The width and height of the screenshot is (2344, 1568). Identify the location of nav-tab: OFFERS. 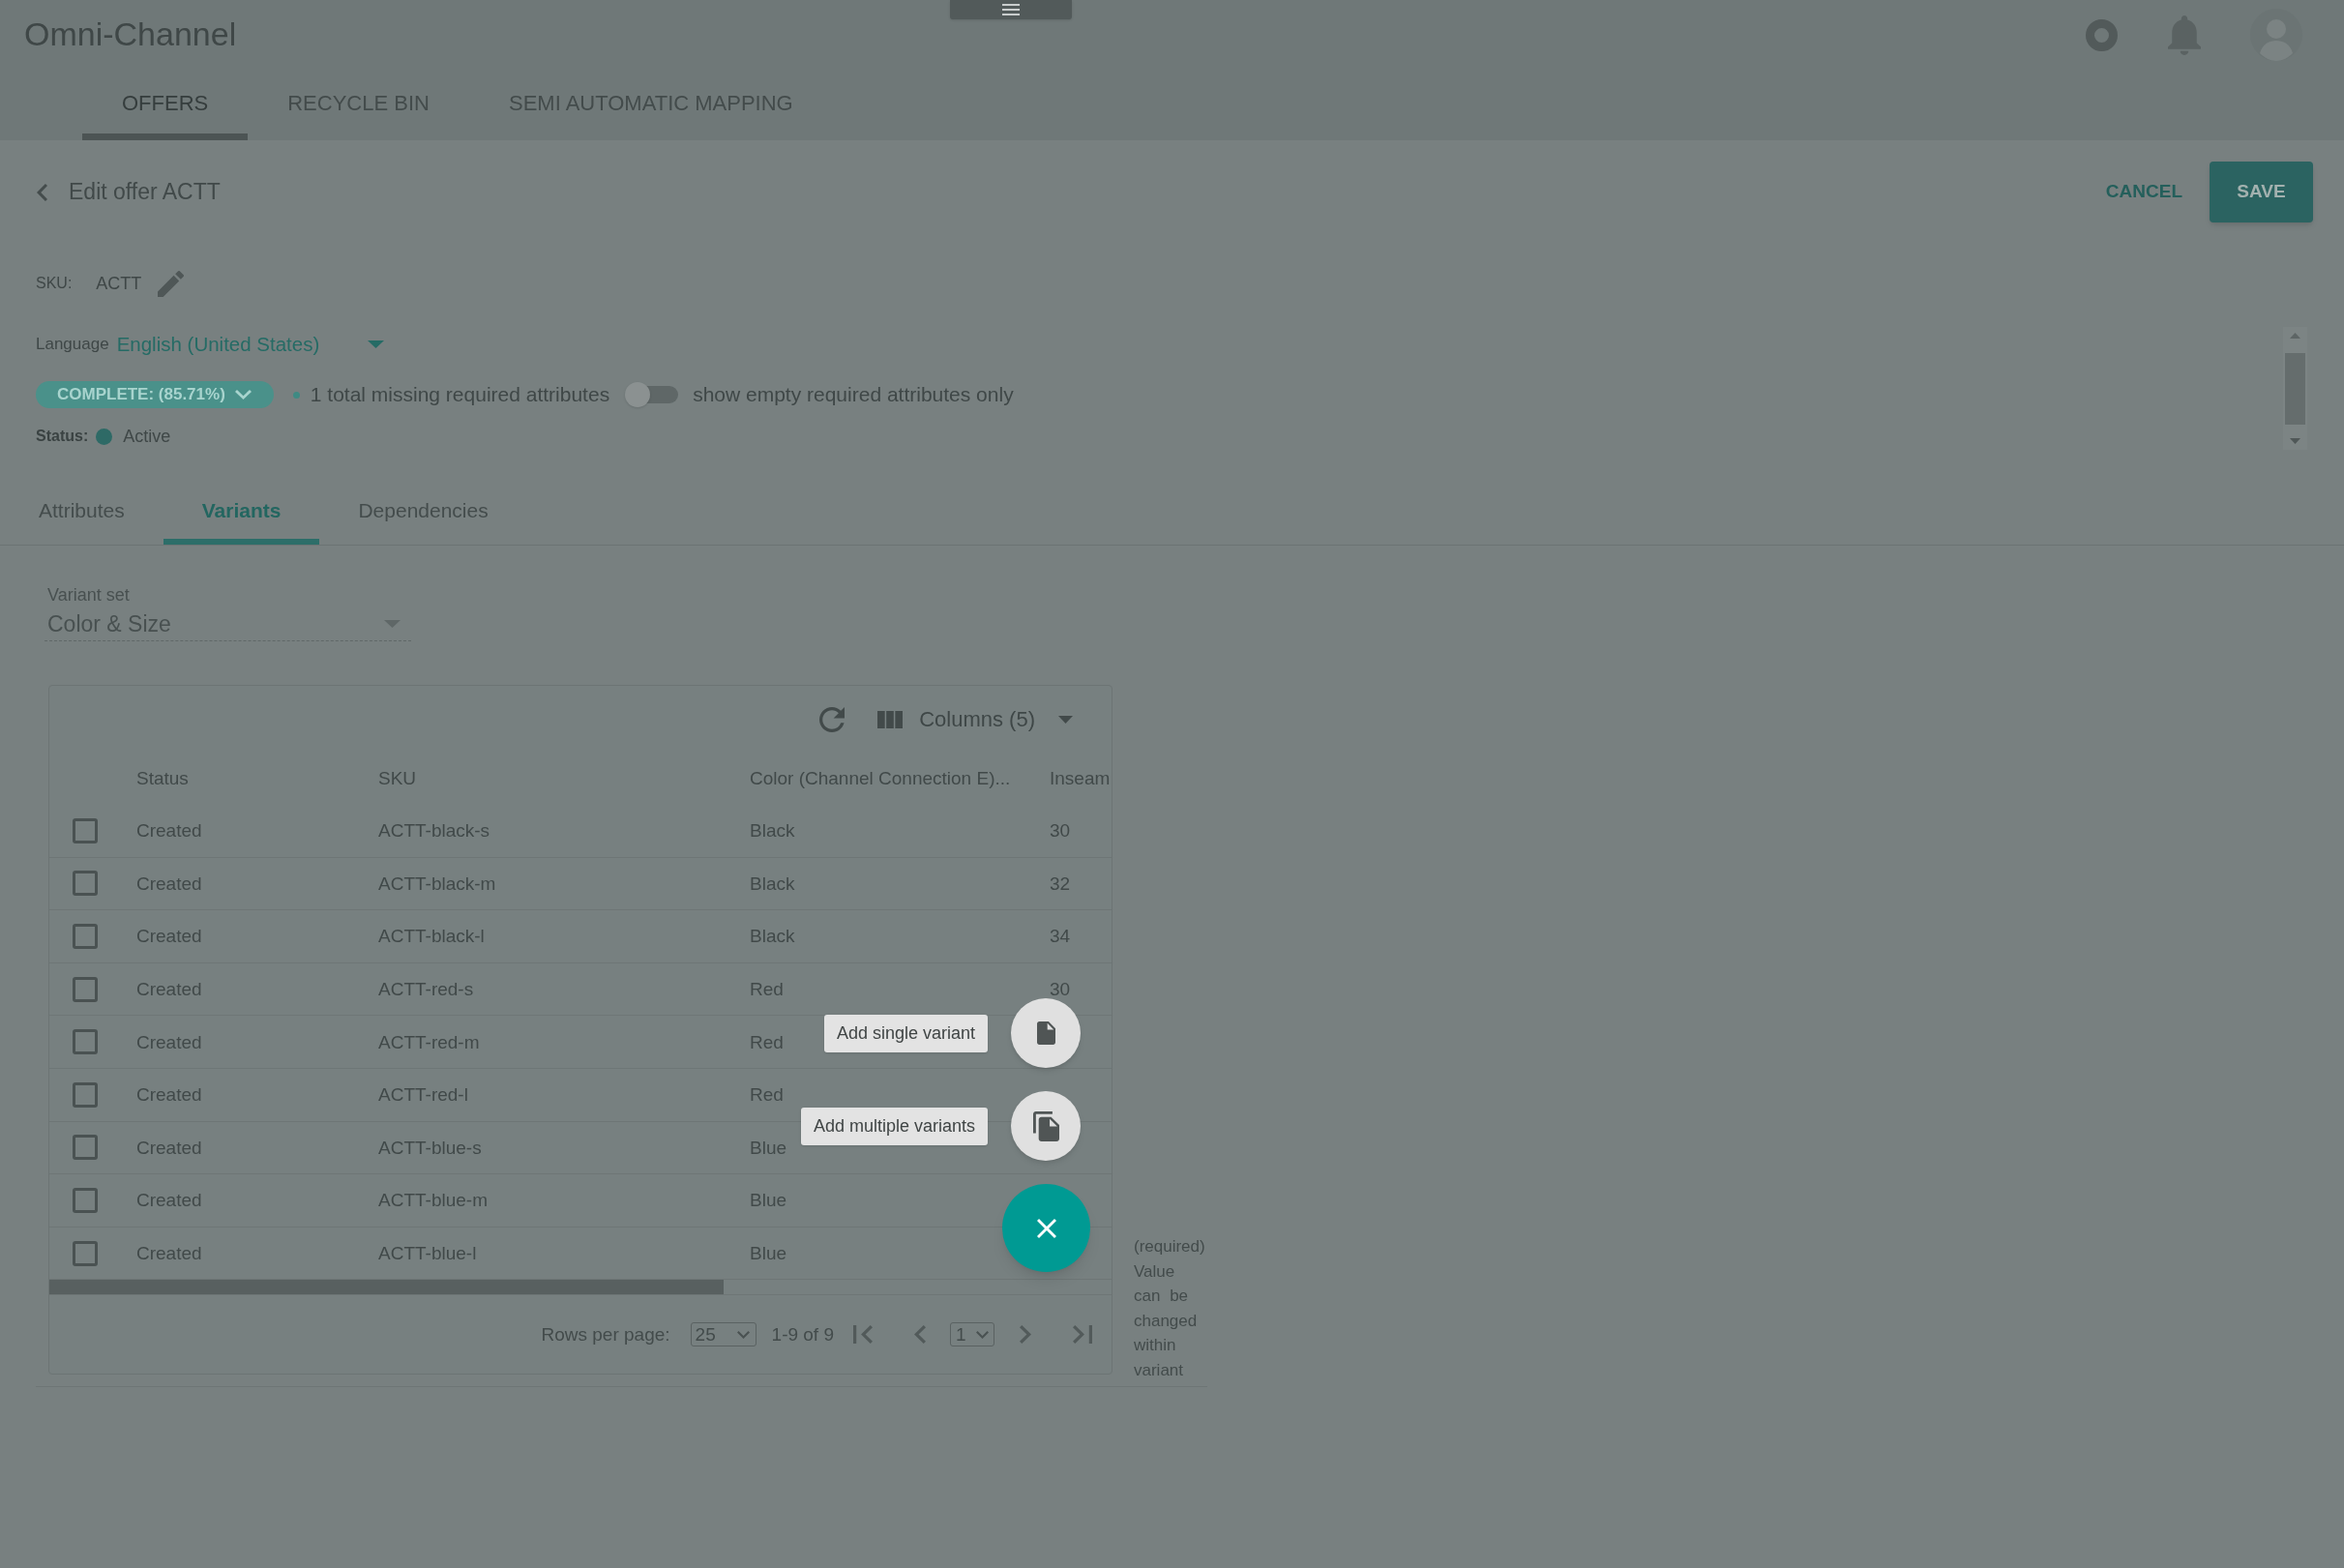
(165, 106).